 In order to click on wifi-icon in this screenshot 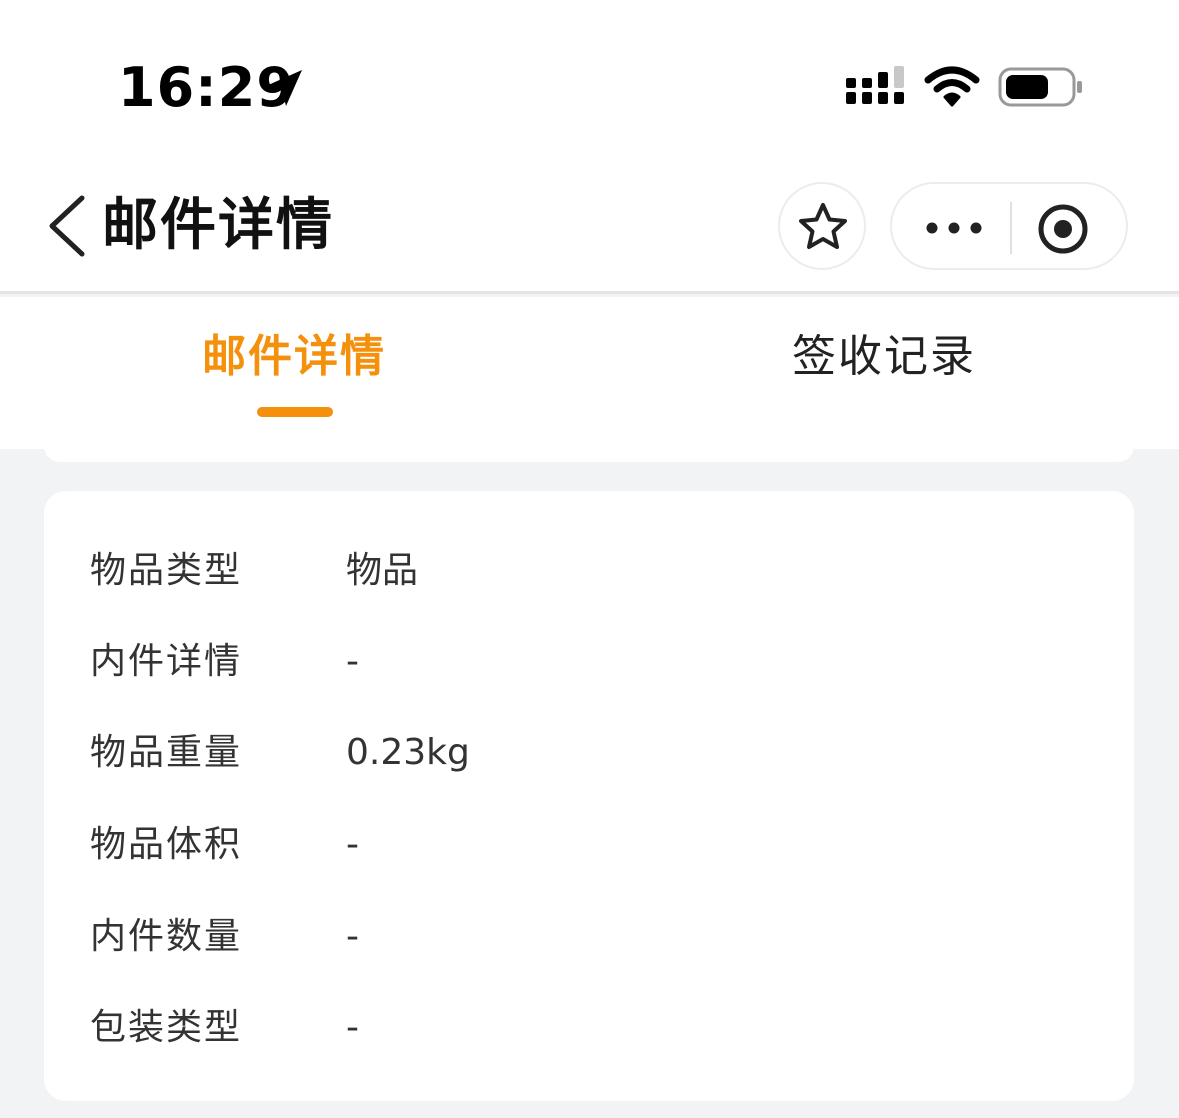, I will do `click(952, 86)`.